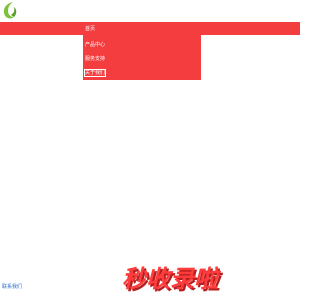  What do you see at coordinates (12, 286) in the screenshot?
I see `footer-contact-link: 联系我们` at bounding box center [12, 286].